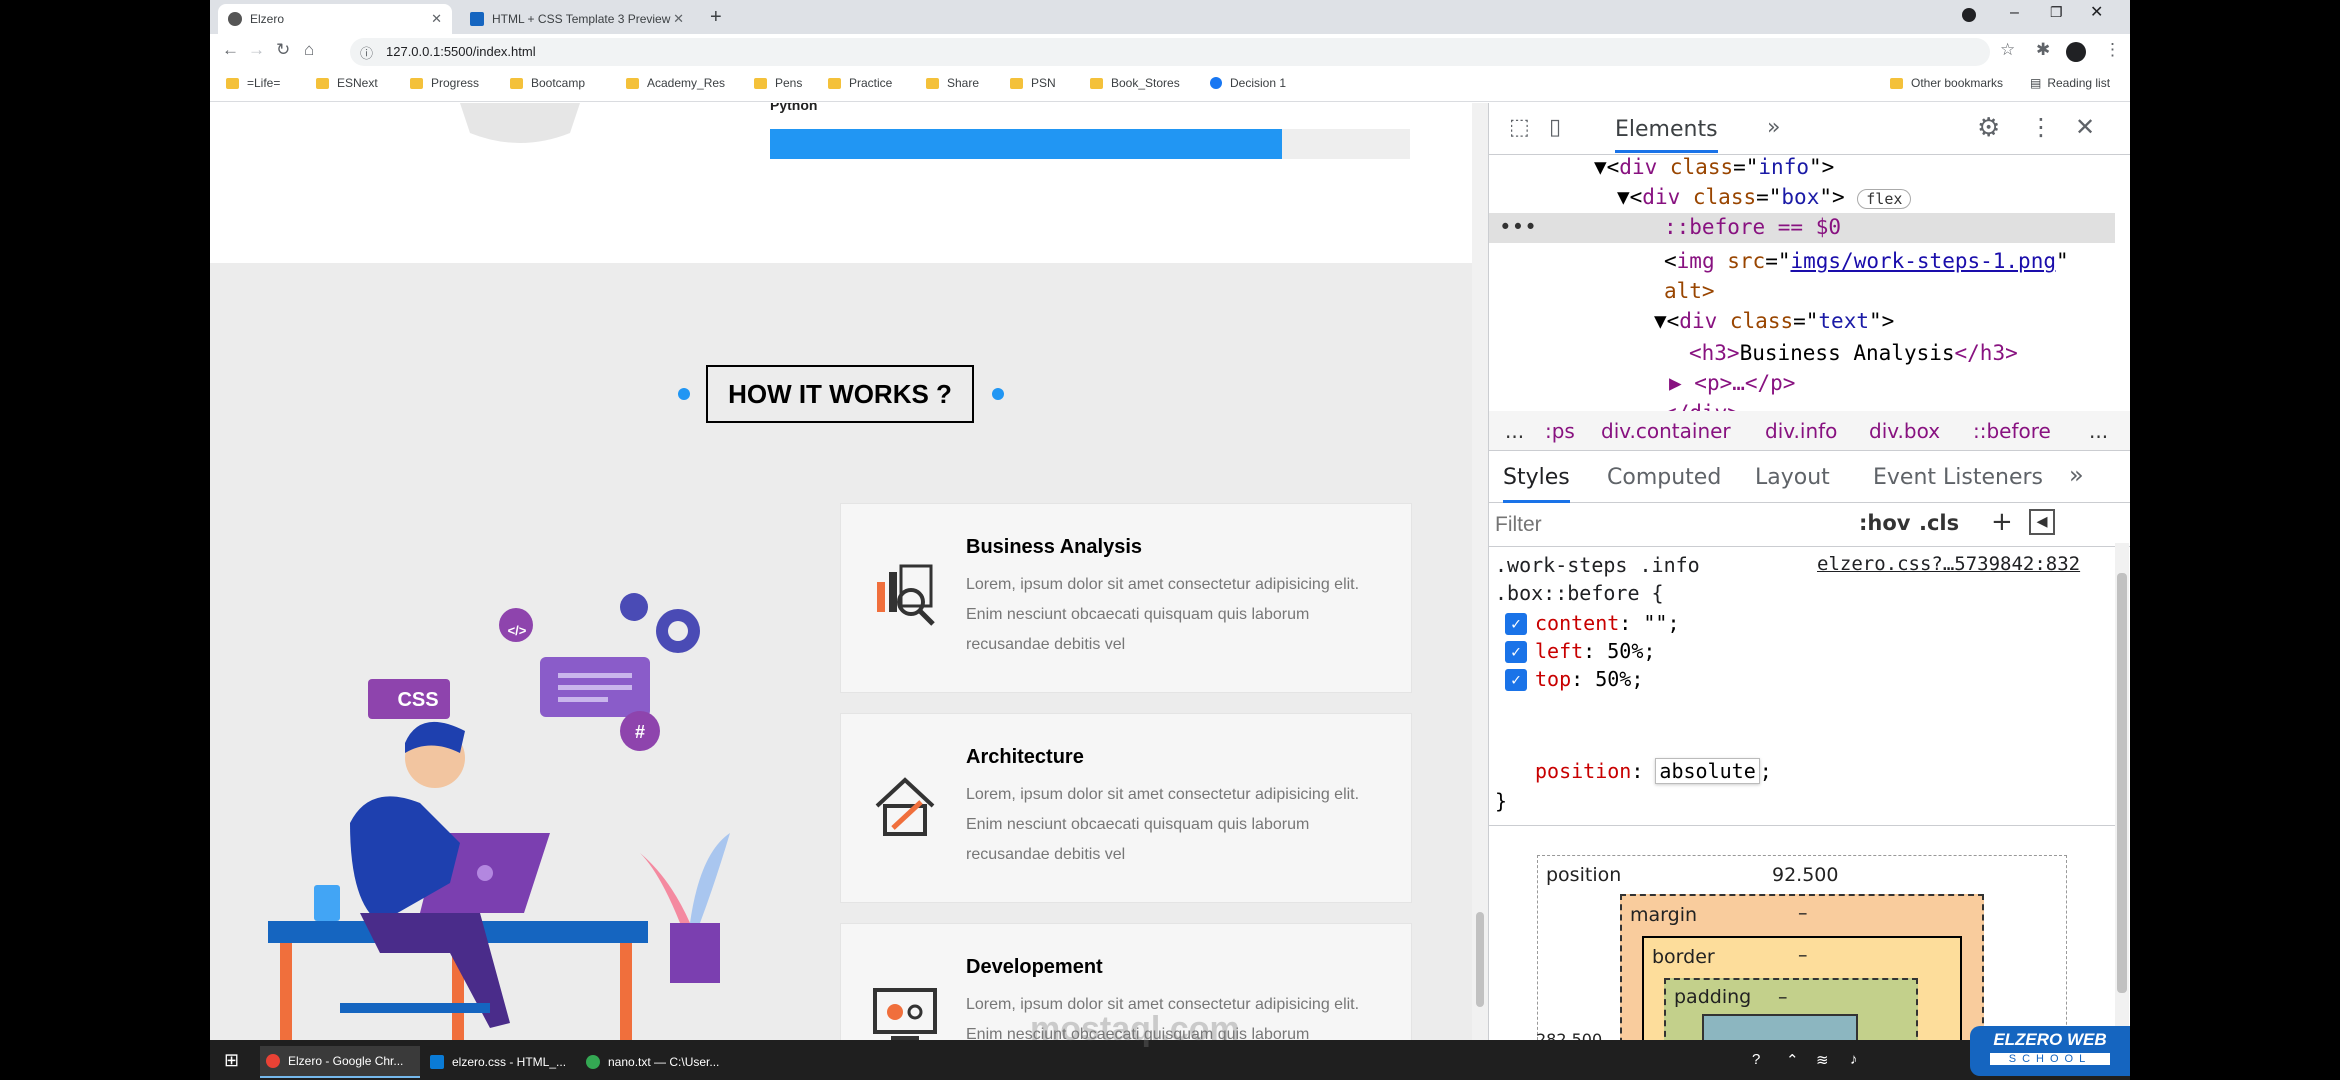  Describe the element at coordinates (1904, 431) in the screenshot. I see `breadcrumb-item: div.box` at that location.